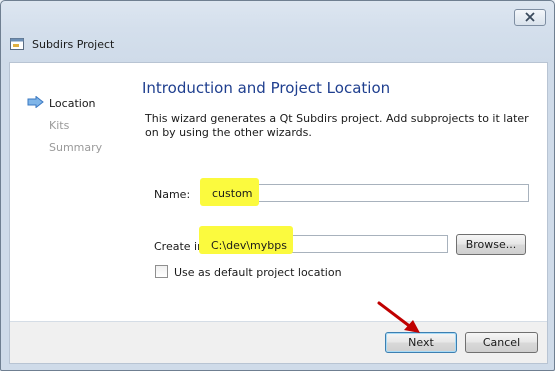  What do you see at coordinates (73, 44) in the screenshot?
I see `window-title: Subdirs Project` at bounding box center [73, 44].